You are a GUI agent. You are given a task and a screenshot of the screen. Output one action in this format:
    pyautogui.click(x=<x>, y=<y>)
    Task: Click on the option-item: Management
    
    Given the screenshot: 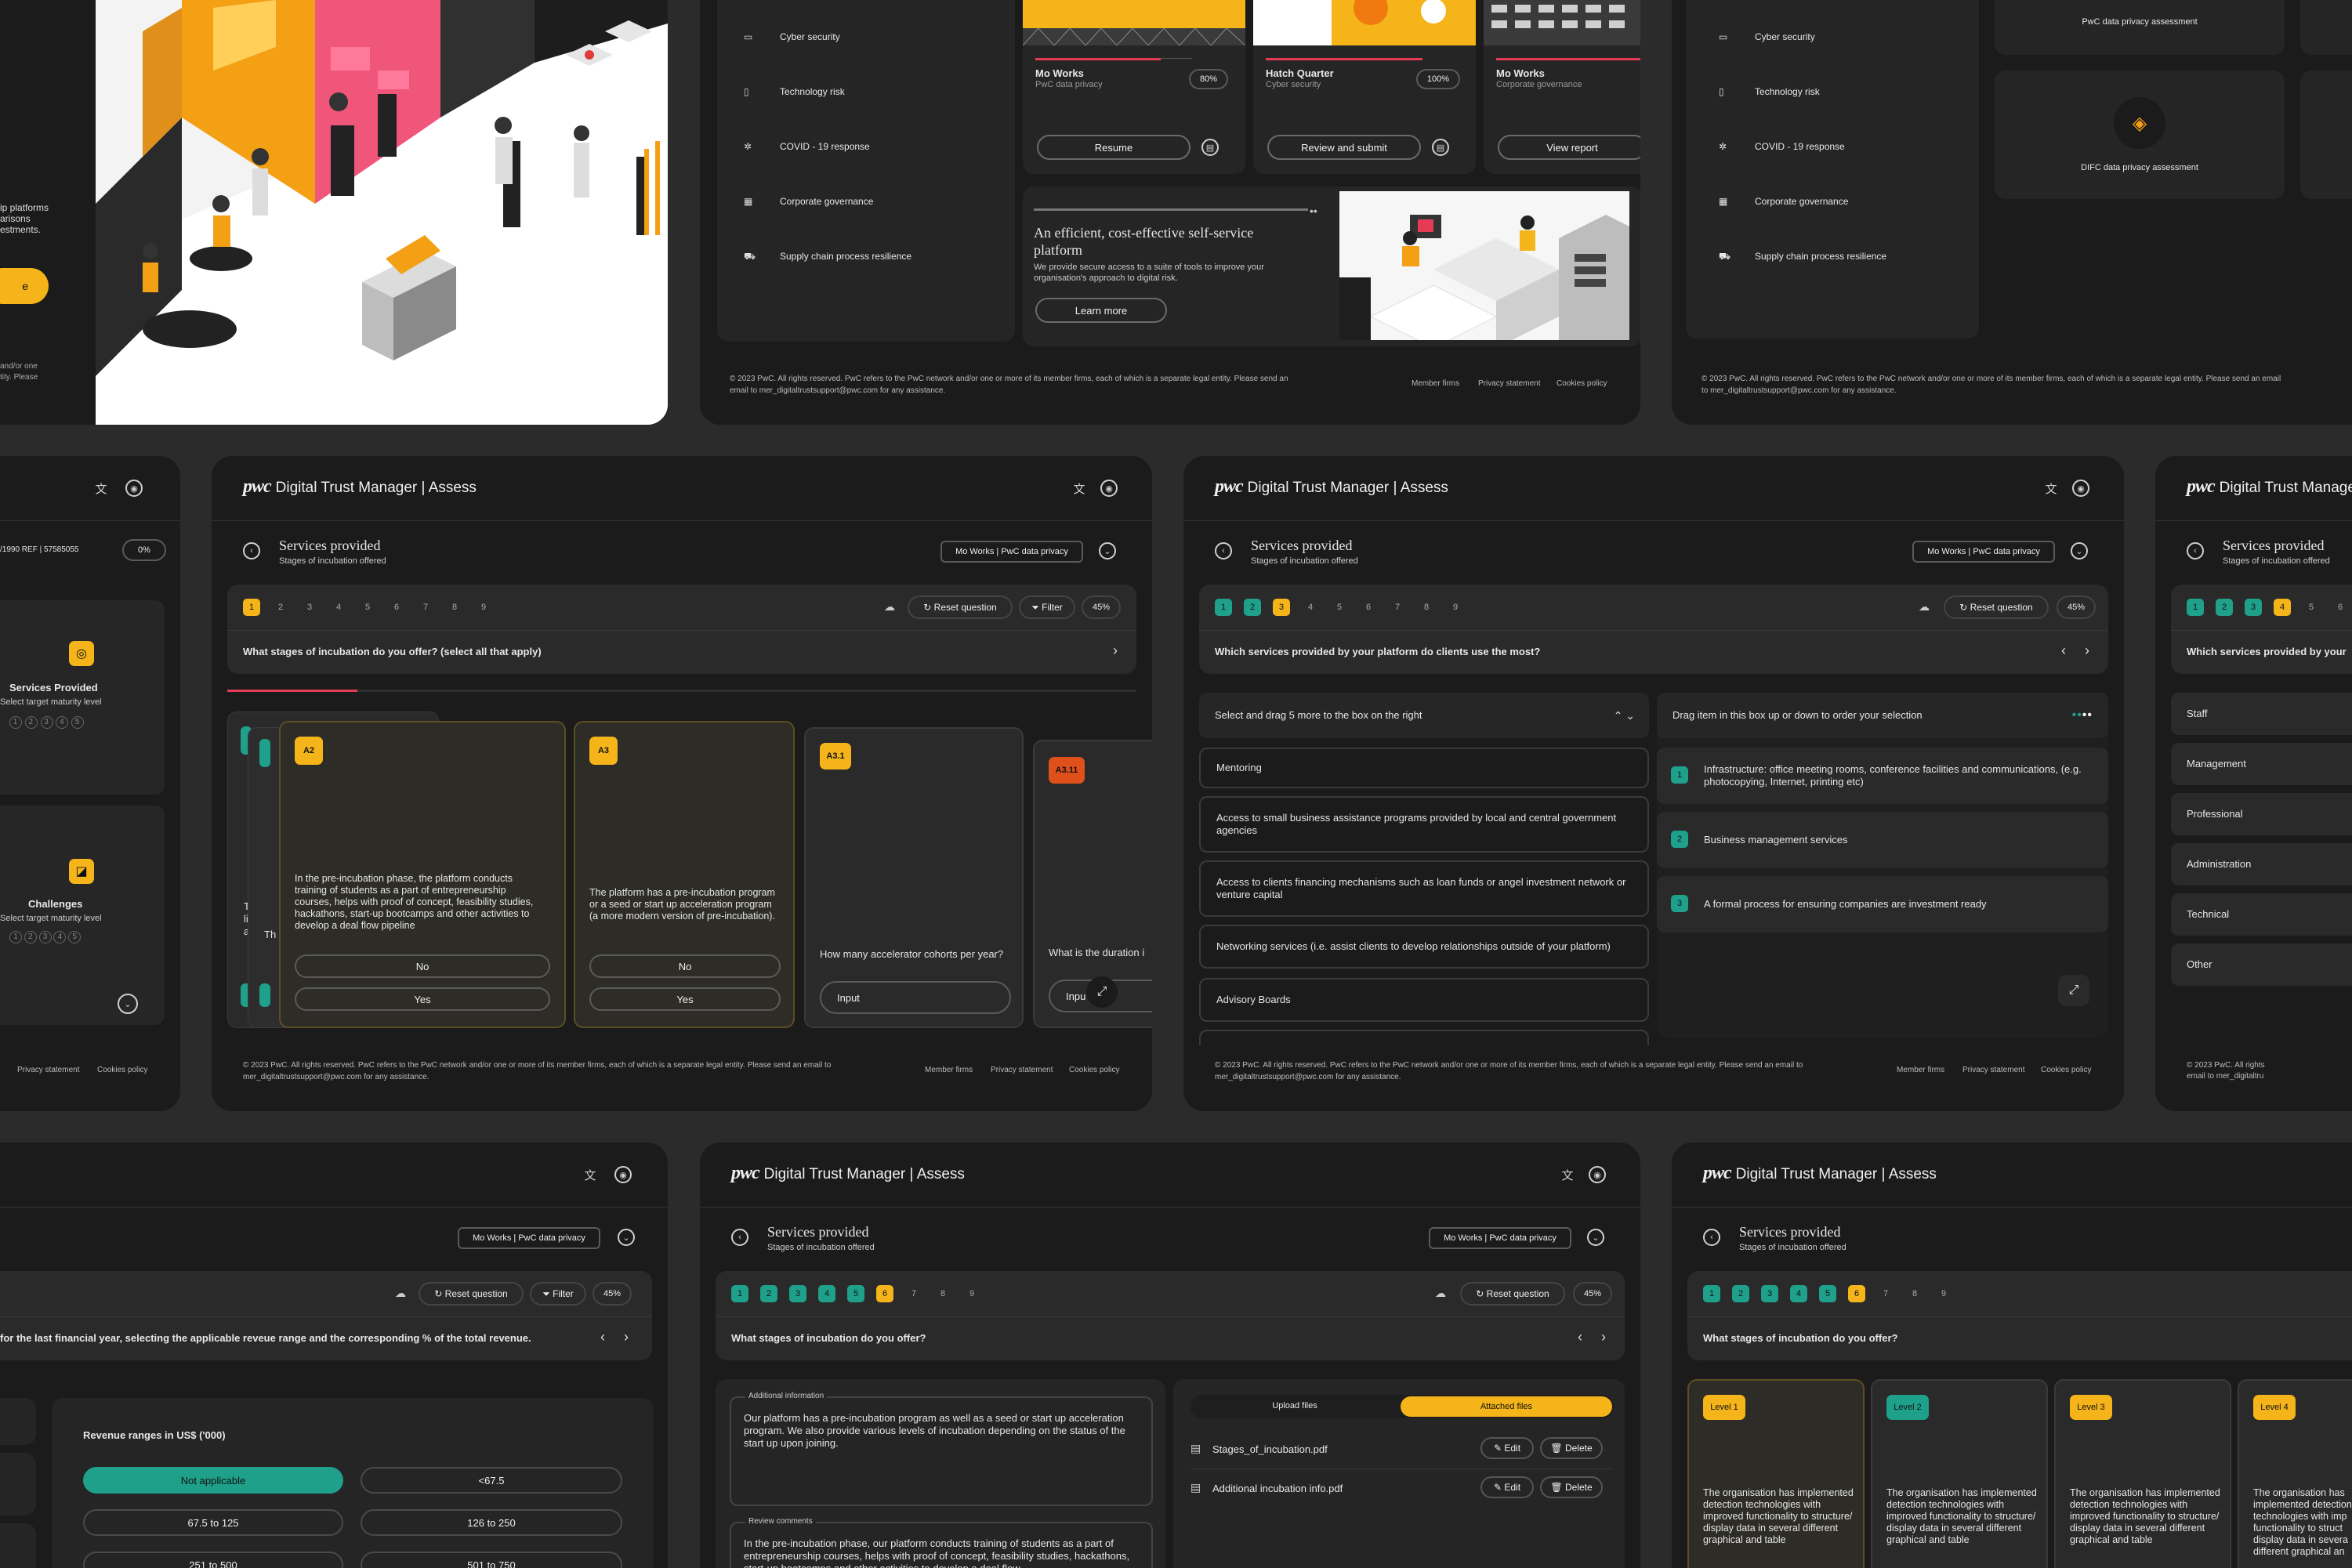 What is the action you would take?
    pyautogui.click(x=2261, y=764)
    